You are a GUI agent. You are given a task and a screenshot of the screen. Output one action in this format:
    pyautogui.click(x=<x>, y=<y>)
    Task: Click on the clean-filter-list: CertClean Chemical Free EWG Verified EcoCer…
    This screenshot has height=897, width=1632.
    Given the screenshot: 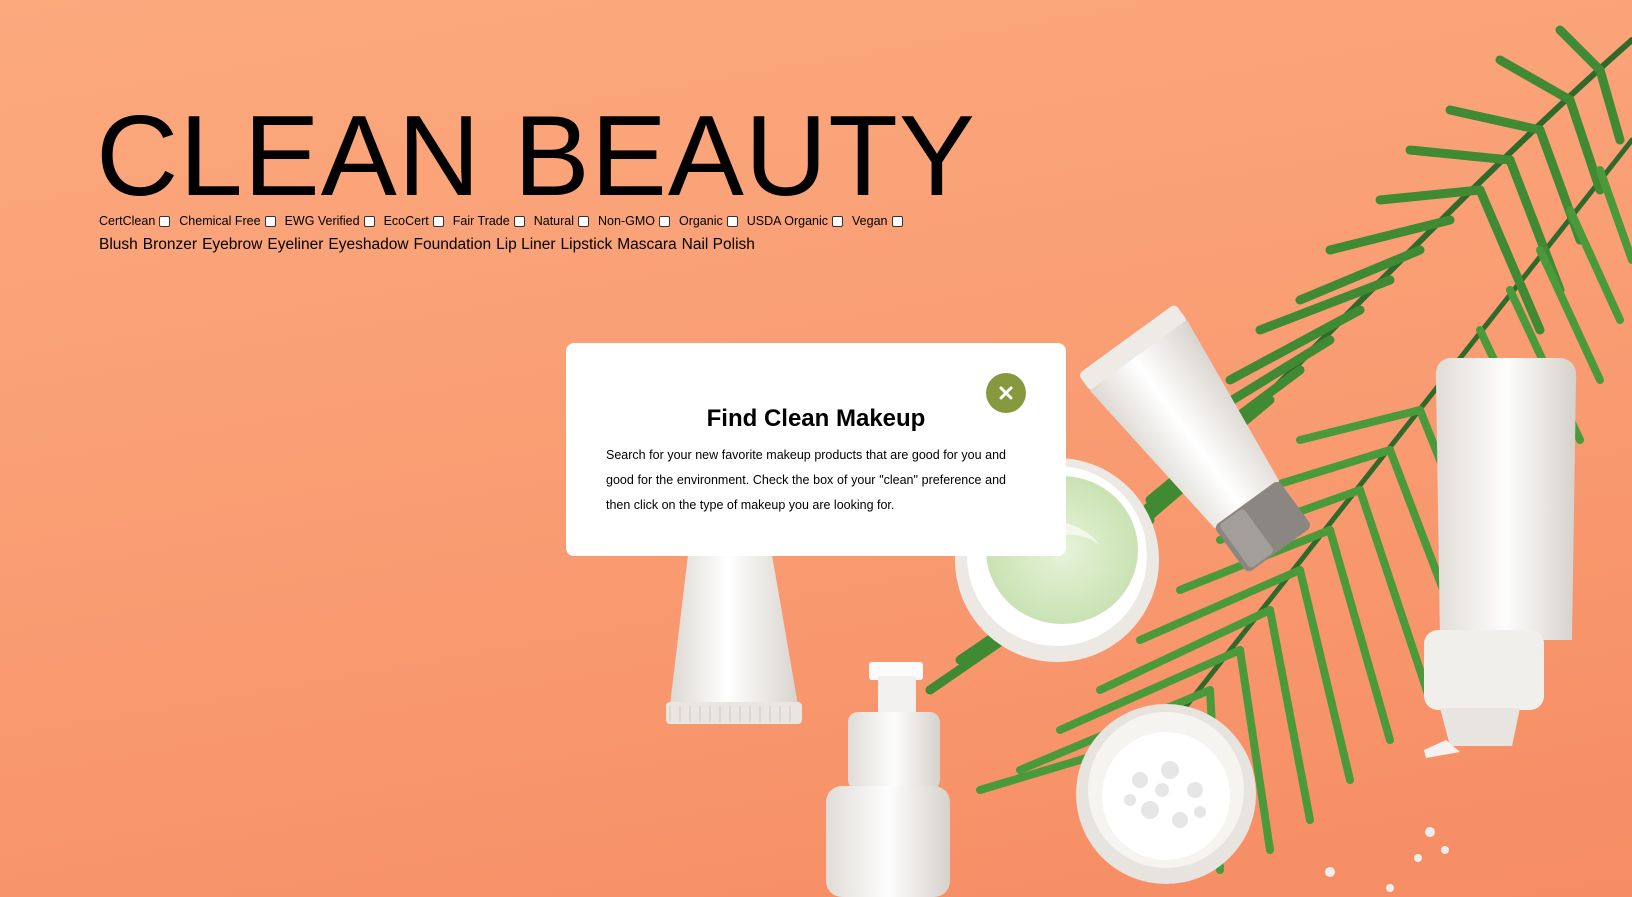 What is the action you would take?
    pyautogui.click(x=505, y=221)
    